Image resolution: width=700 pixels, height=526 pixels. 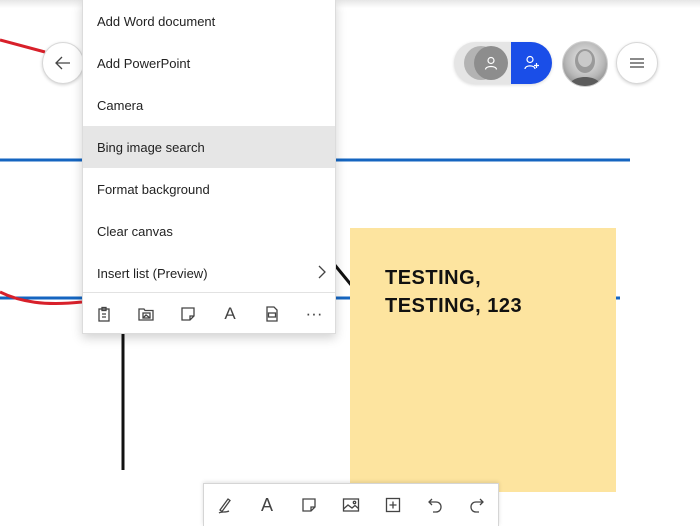 I want to click on back-button, so click(x=63, y=63).